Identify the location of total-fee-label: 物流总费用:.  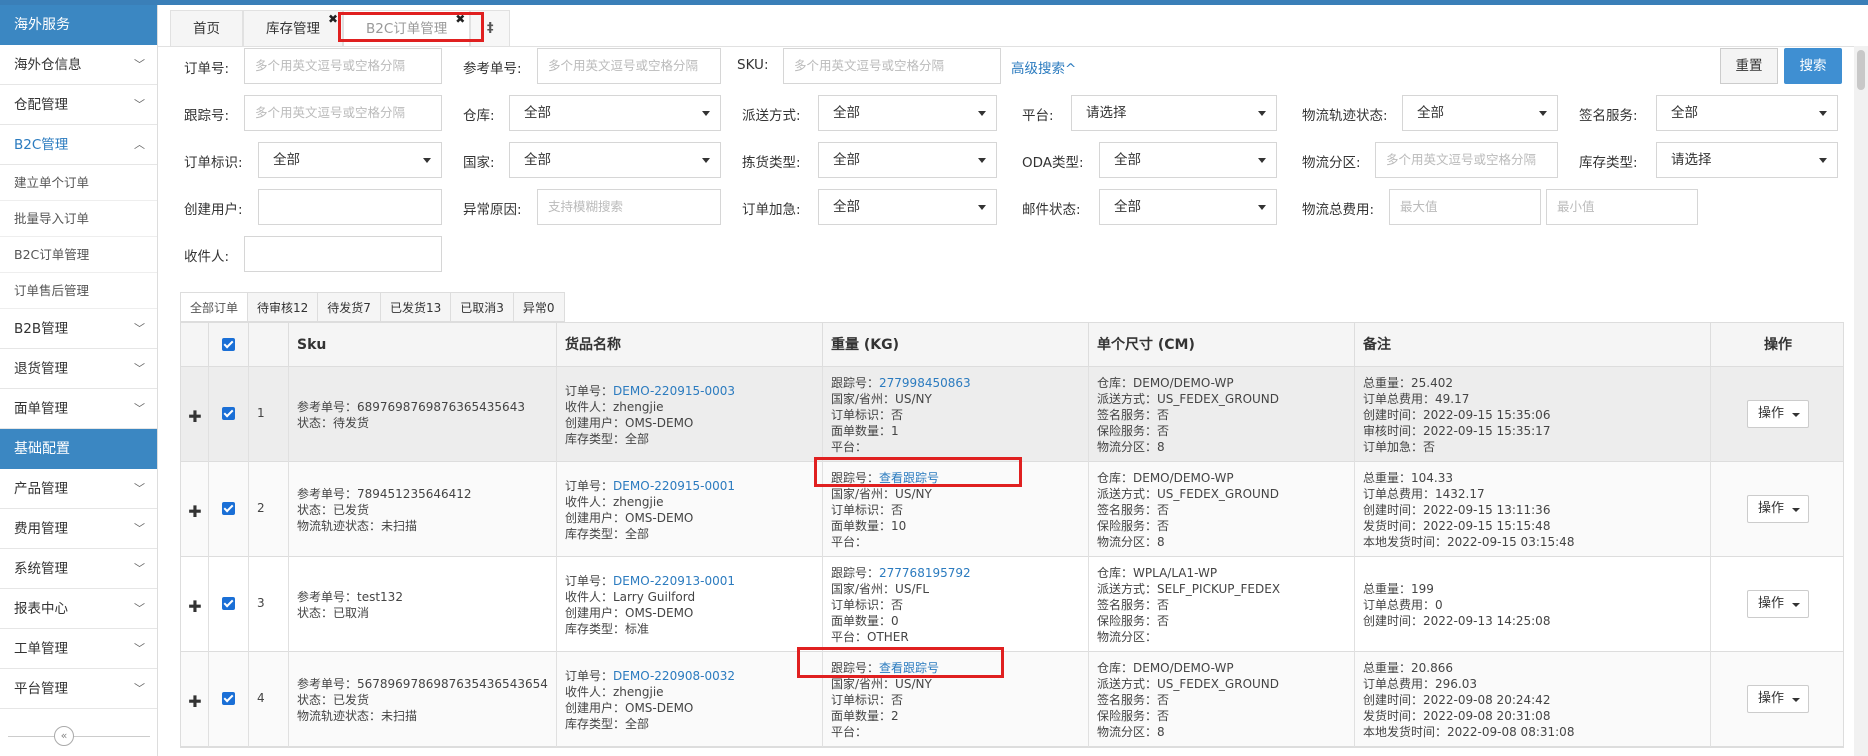
(1338, 210).